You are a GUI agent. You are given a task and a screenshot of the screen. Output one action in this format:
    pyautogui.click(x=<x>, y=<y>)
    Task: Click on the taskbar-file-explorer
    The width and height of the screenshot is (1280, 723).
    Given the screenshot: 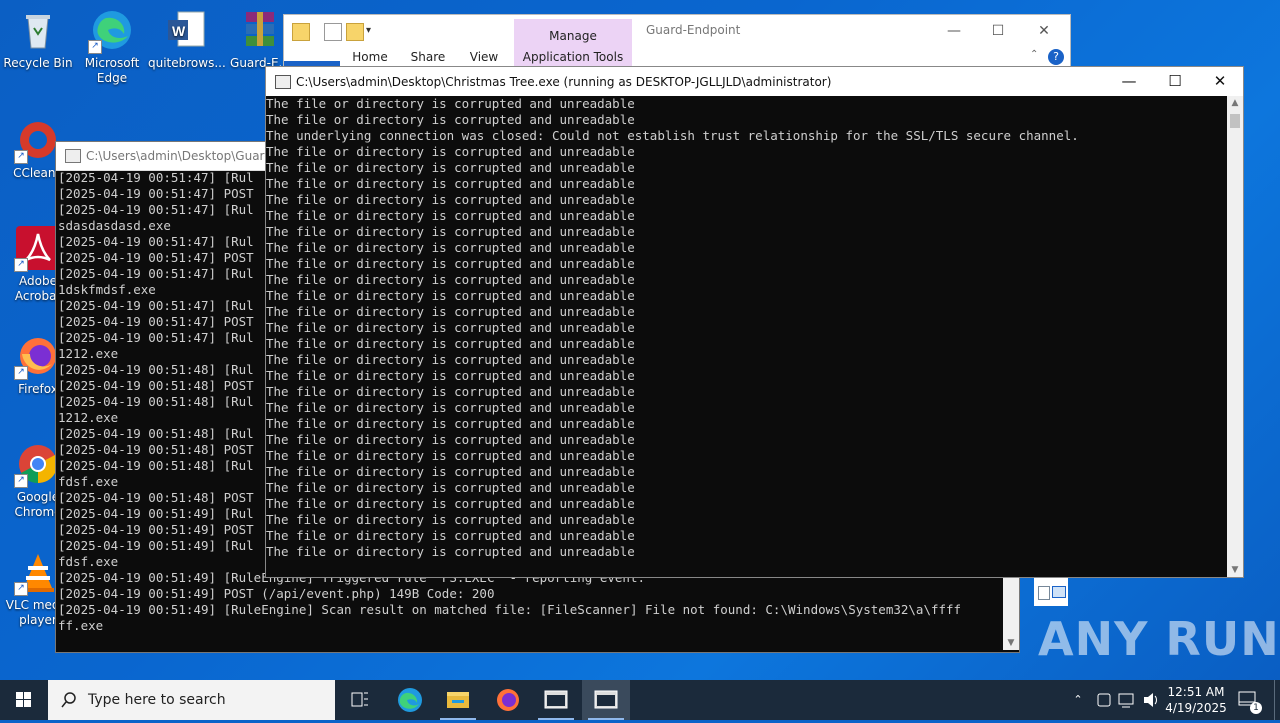 What is the action you would take?
    pyautogui.click(x=458, y=700)
    